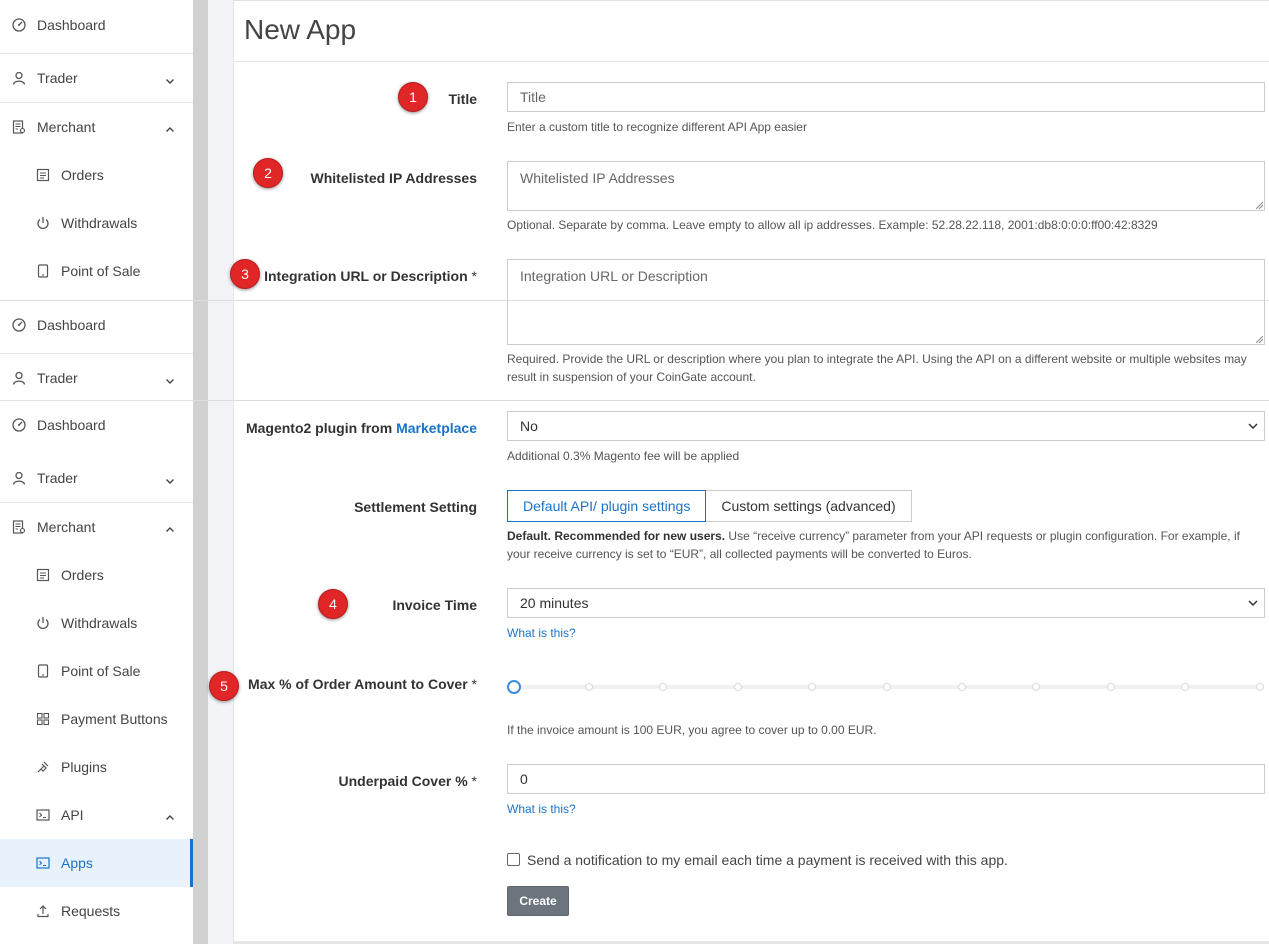 The image size is (1269, 944). I want to click on annotation-badge: 4, so click(333, 604).